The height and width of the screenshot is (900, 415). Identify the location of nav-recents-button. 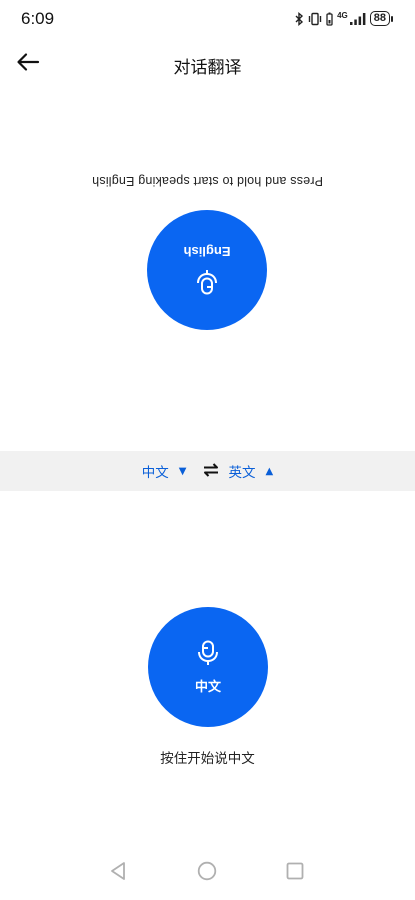
(295, 873).